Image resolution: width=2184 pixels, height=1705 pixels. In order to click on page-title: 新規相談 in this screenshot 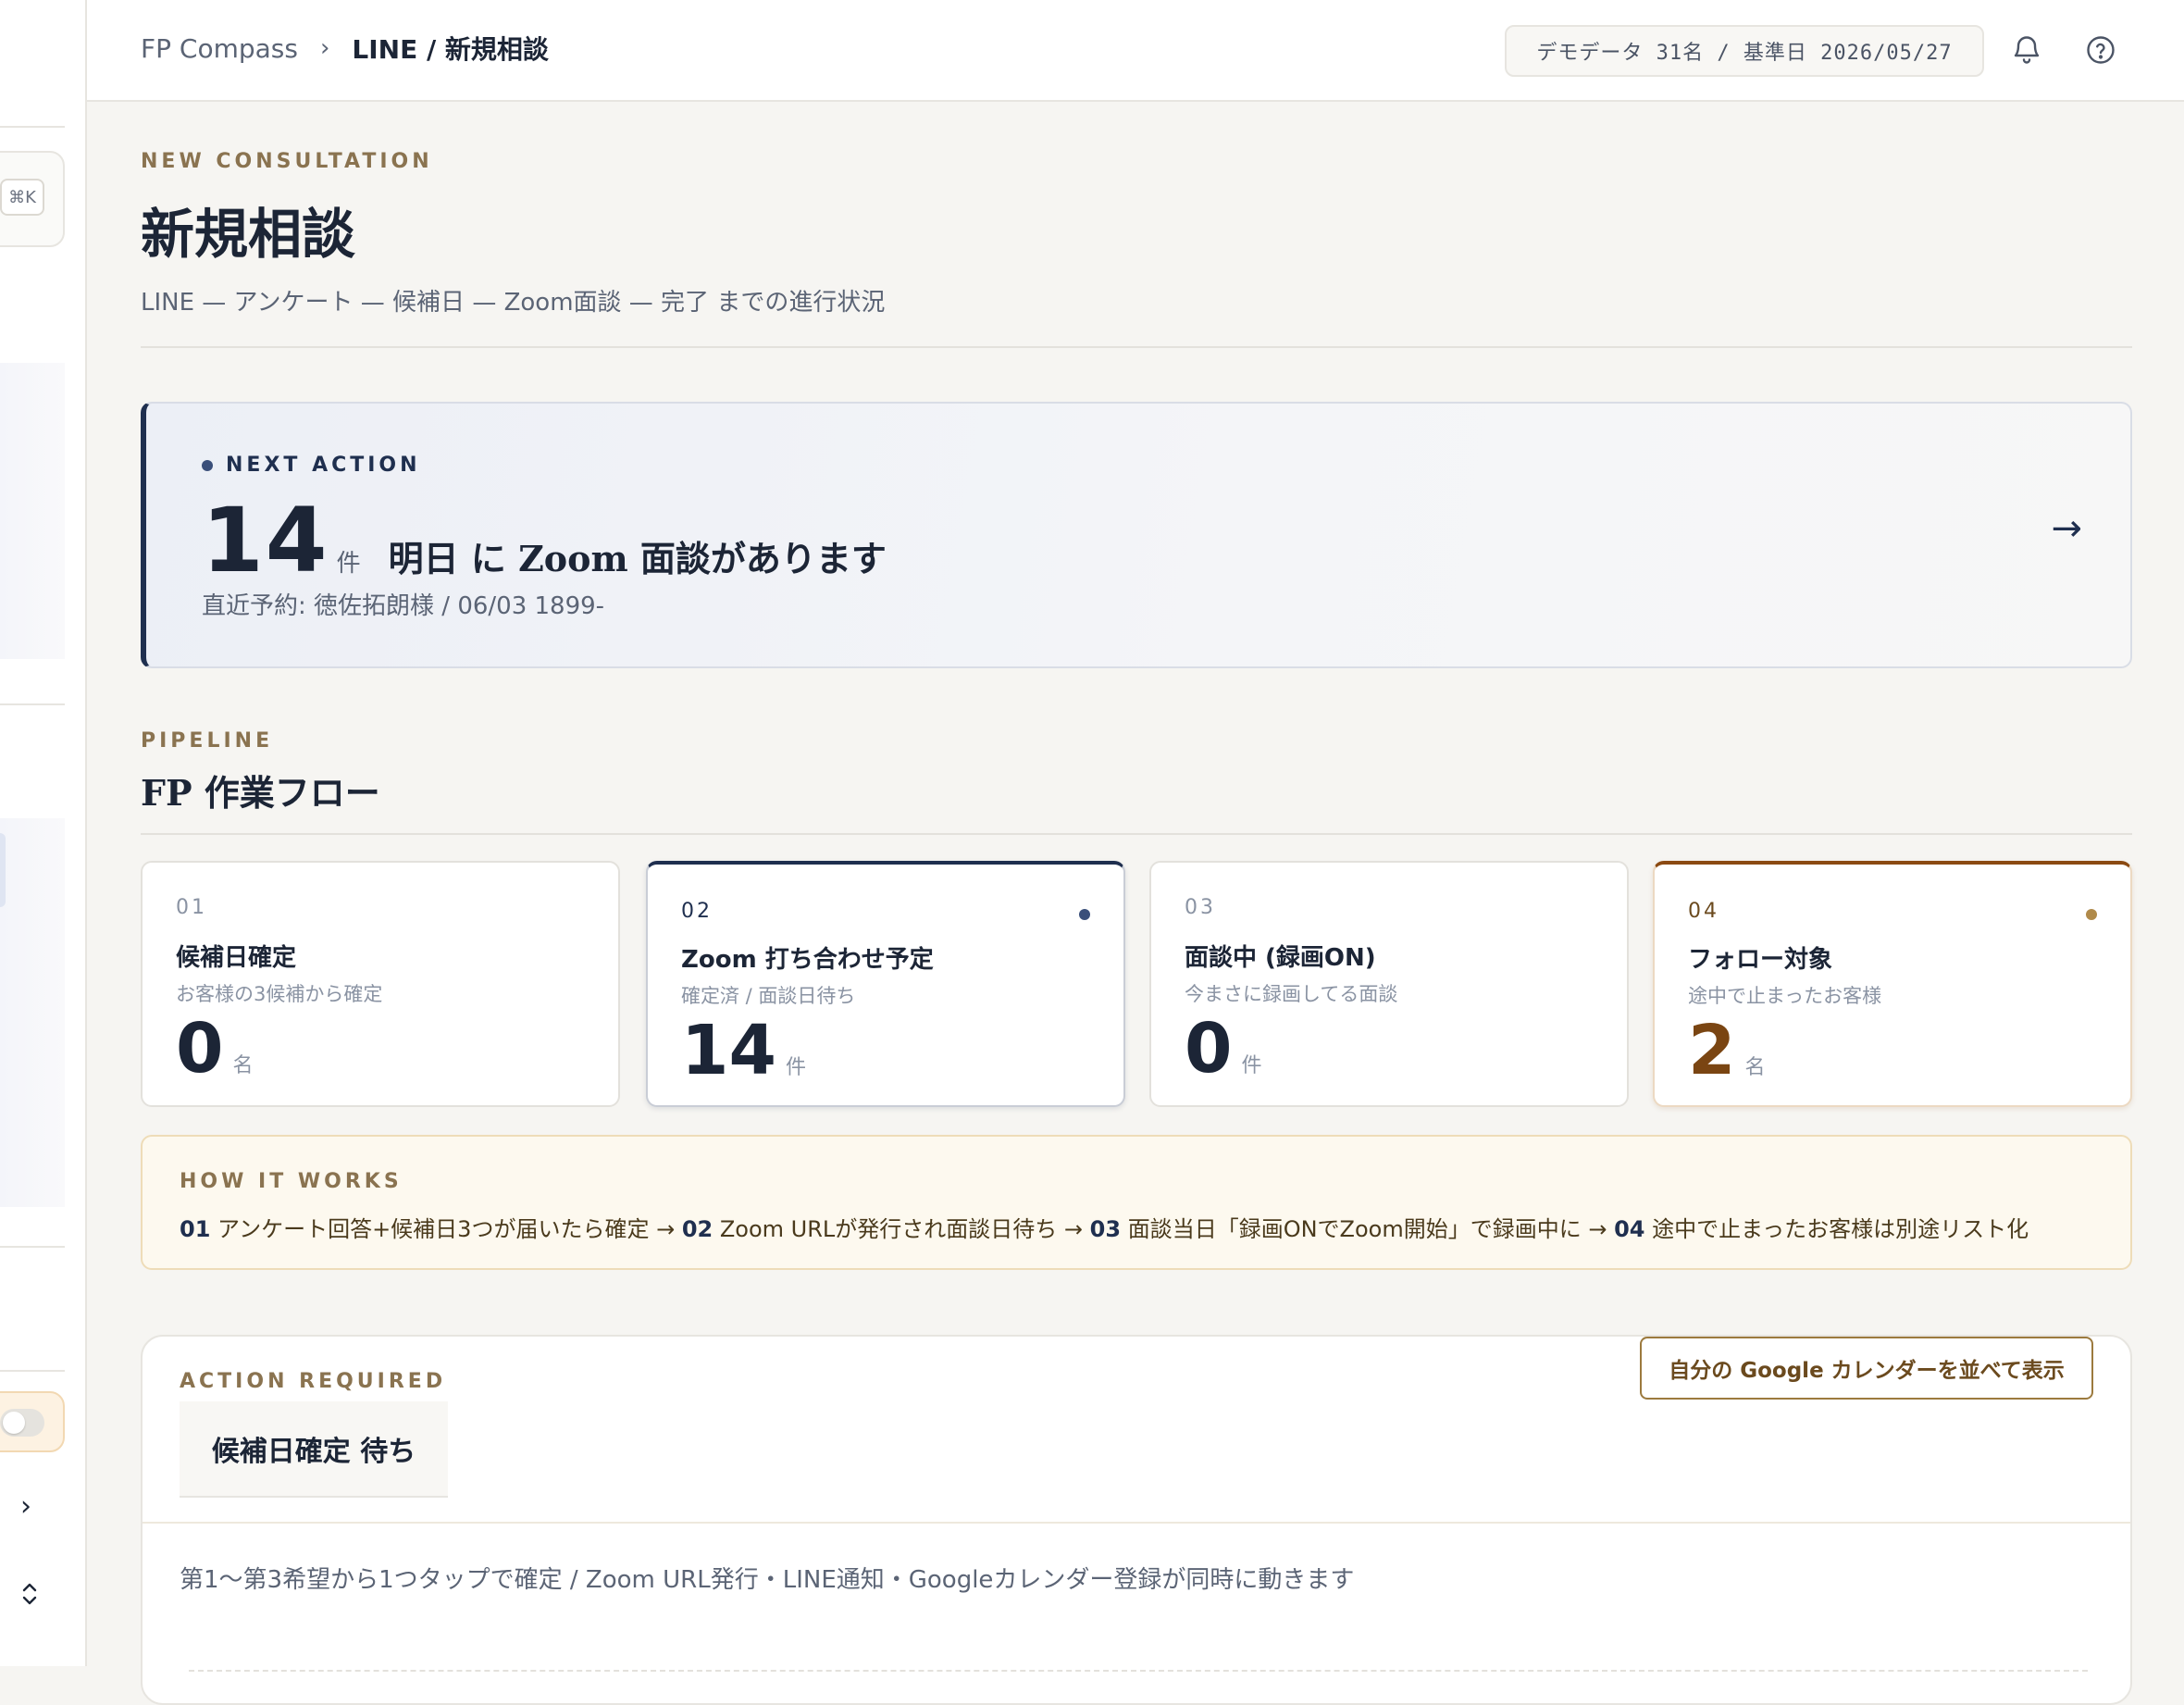, I will do `click(248, 234)`.